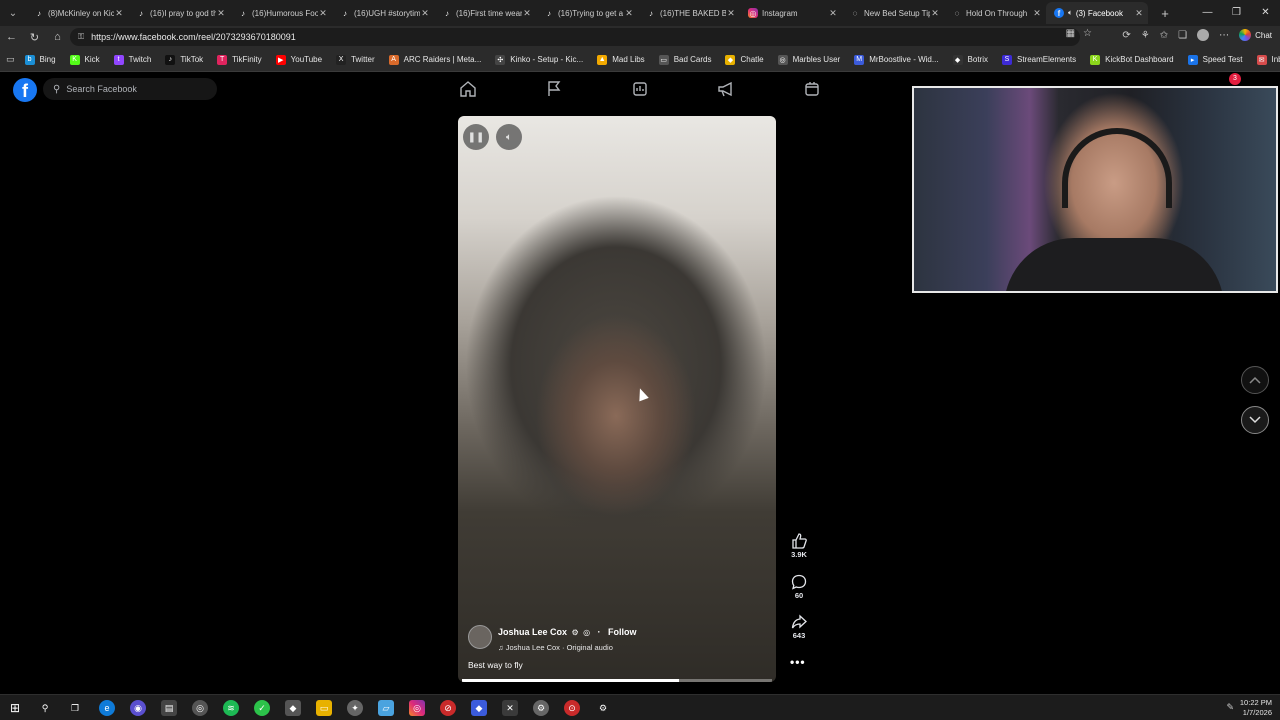 Image resolution: width=1280 pixels, height=720 pixels. I want to click on app-icon-9: ✕, so click(510, 708).